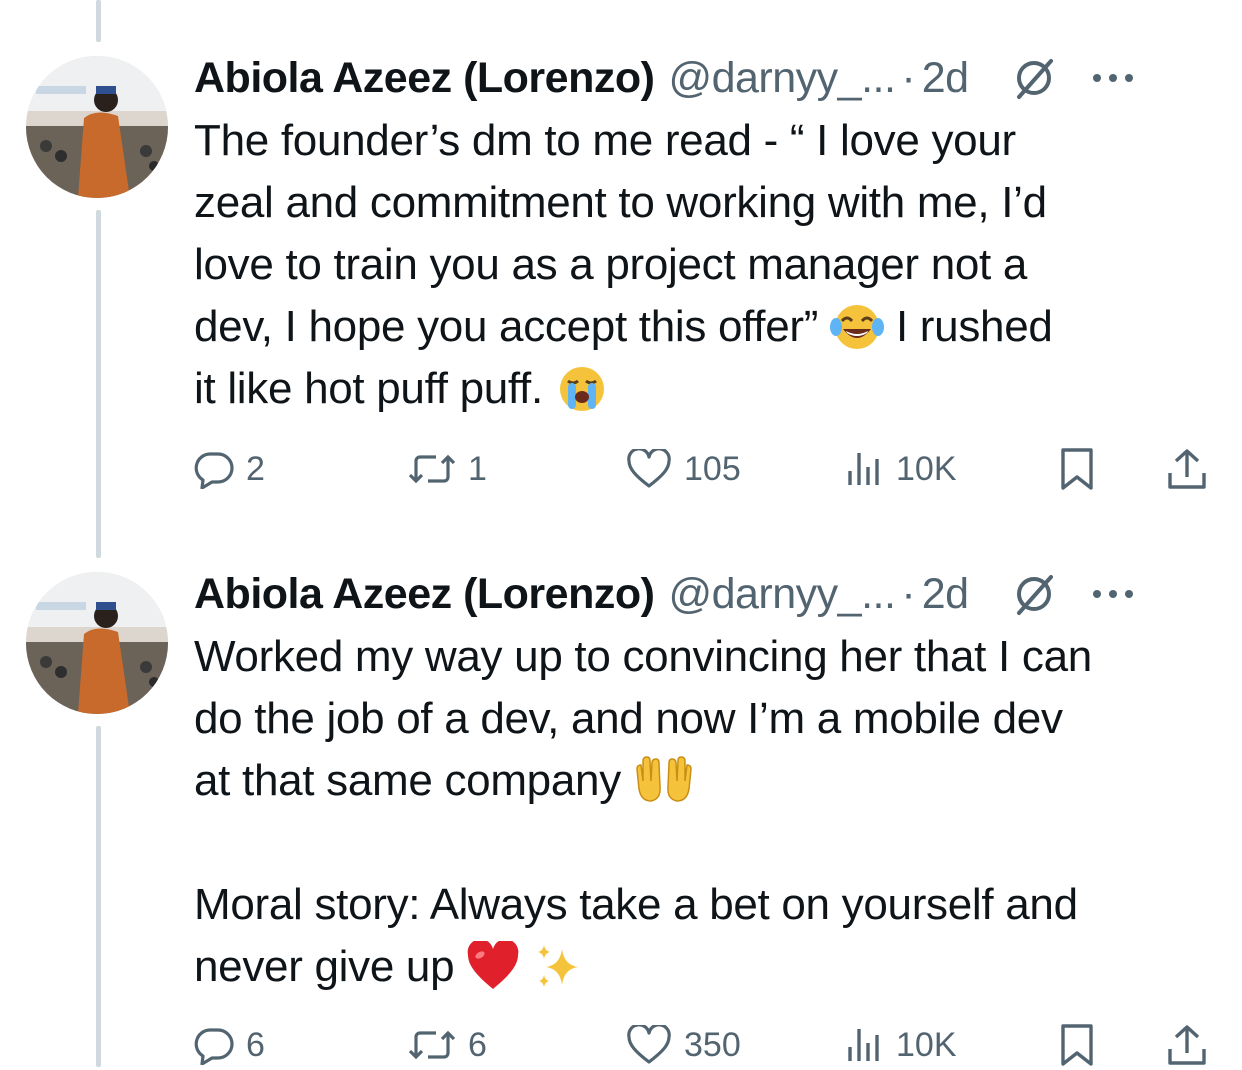 The width and height of the screenshot is (1242, 1070). I want to click on tweet-actions: 2 1 105 10K, so click(704, 469).